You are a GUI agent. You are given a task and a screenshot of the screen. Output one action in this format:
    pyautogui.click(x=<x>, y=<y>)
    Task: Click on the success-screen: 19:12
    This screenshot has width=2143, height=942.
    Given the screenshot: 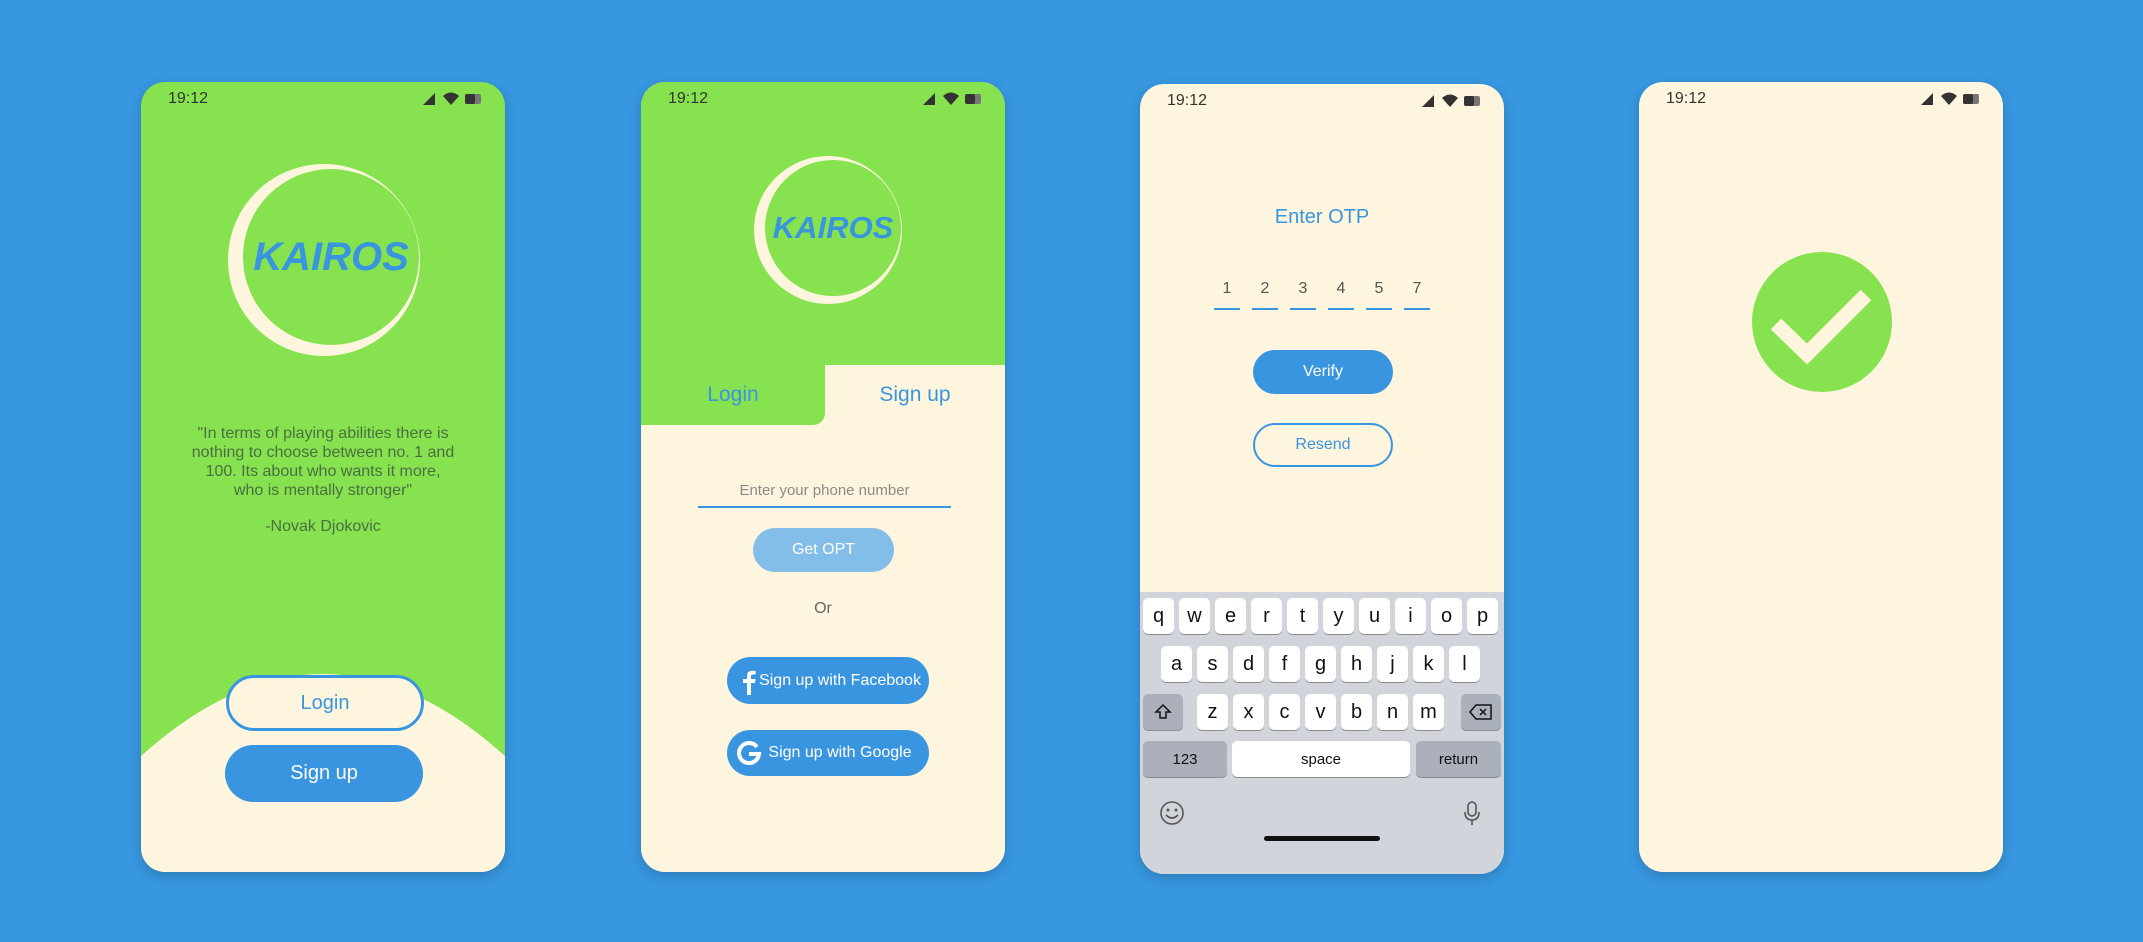 What is the action you would take?
    pyautogui.click(x=1821, y=477)
    